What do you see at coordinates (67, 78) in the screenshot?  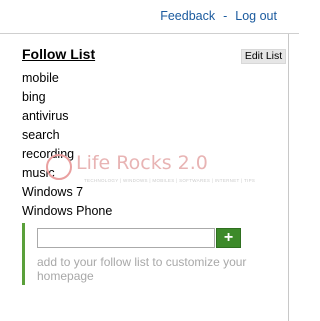 I see `list-item: mobile` at bounding box center [67, 78].